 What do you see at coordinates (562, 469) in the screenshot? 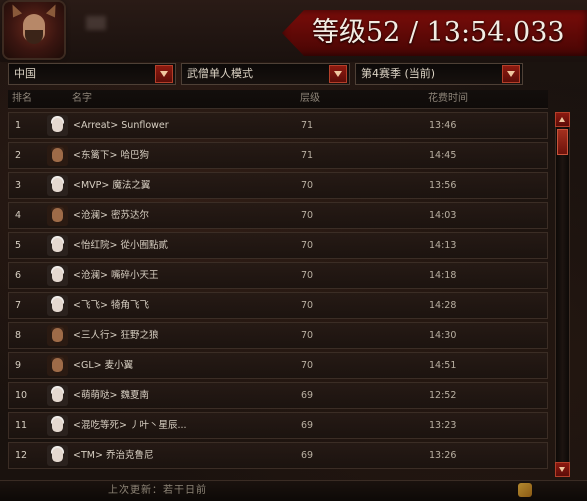
I see `scroll-down-arrow-icon` at bounding box center [562, 469].